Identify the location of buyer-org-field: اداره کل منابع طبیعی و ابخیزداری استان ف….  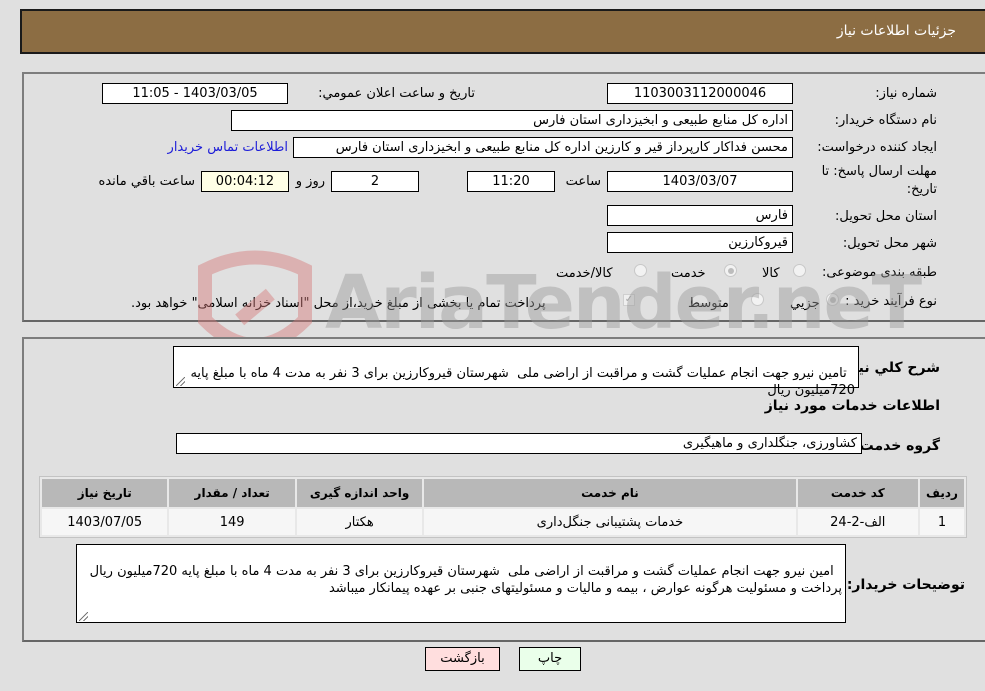
(512, 120).